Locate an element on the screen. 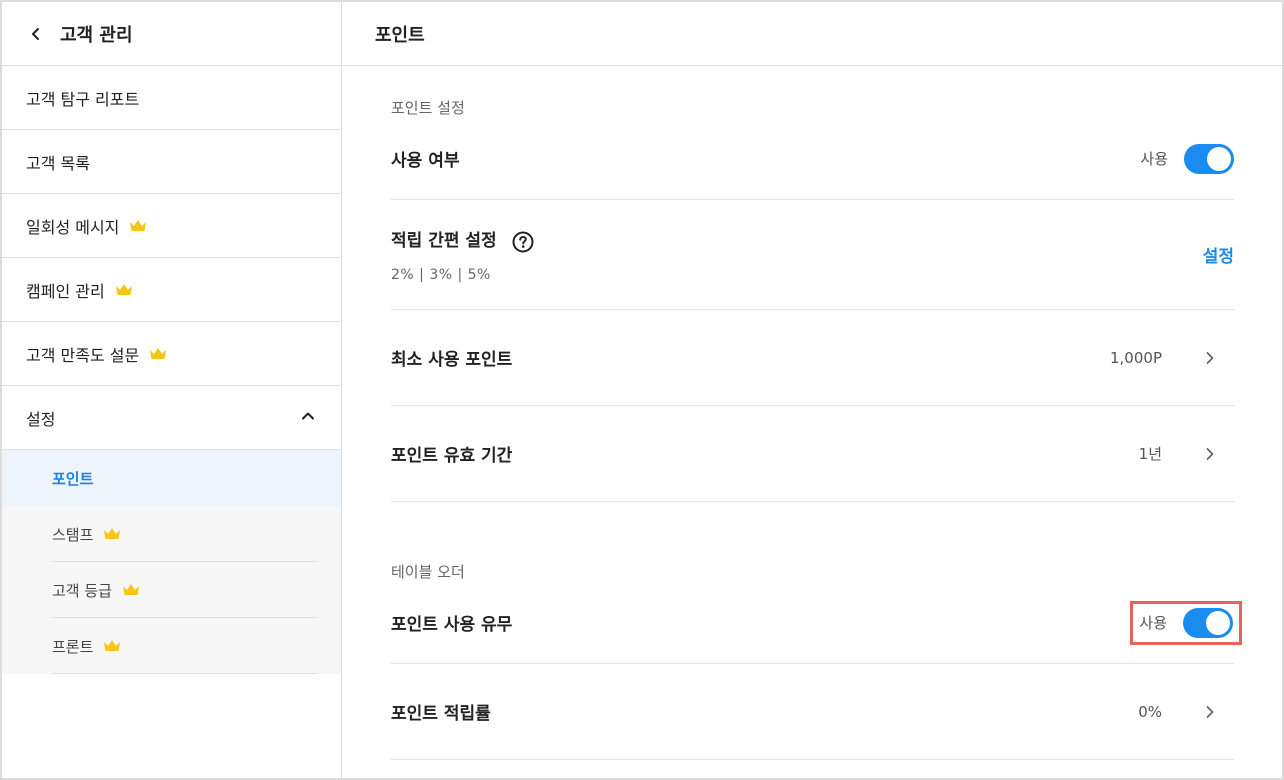 This screenshot has width=1284, height=780. sidebar-item-label: 고객 만족도 설문 is located at coordinates (83, 355).